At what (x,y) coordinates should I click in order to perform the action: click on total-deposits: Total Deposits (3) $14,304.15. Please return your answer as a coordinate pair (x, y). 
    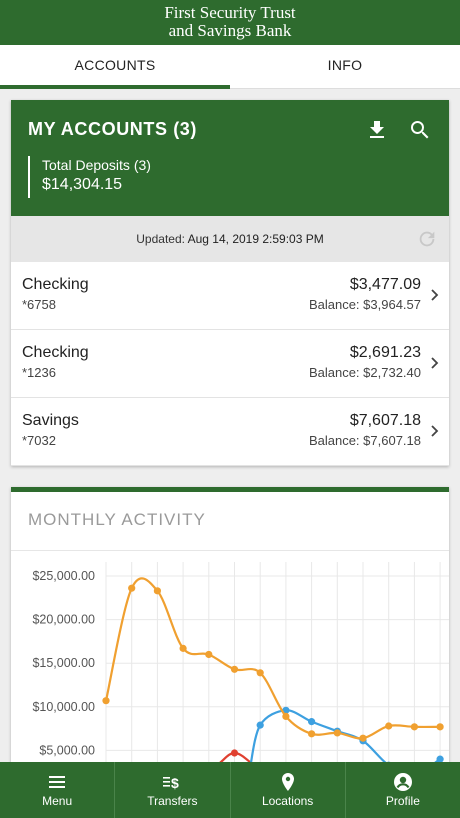
    Looking at the image, I should click on (89, 177).